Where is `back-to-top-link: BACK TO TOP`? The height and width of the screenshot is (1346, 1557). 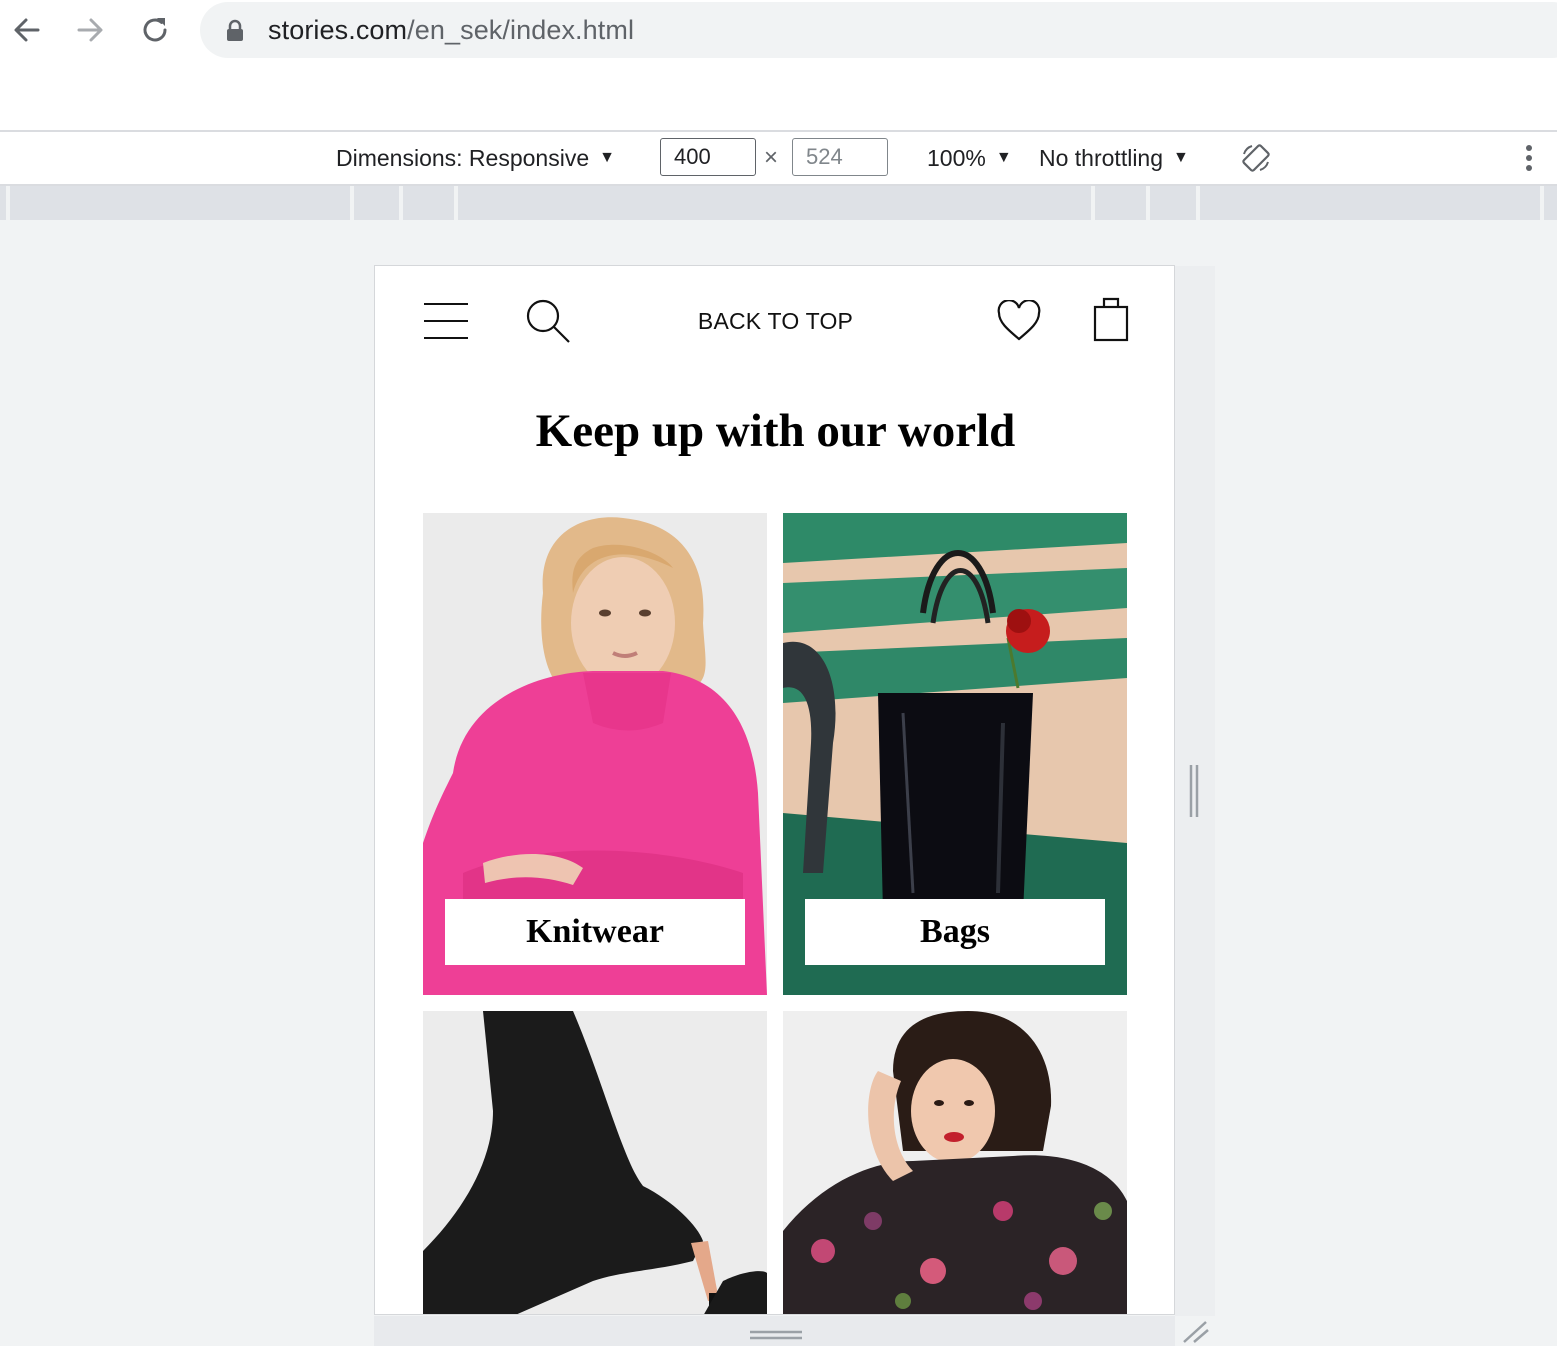 back-to-top-link: BACK TO TOP is located at coordinates (774, 321).